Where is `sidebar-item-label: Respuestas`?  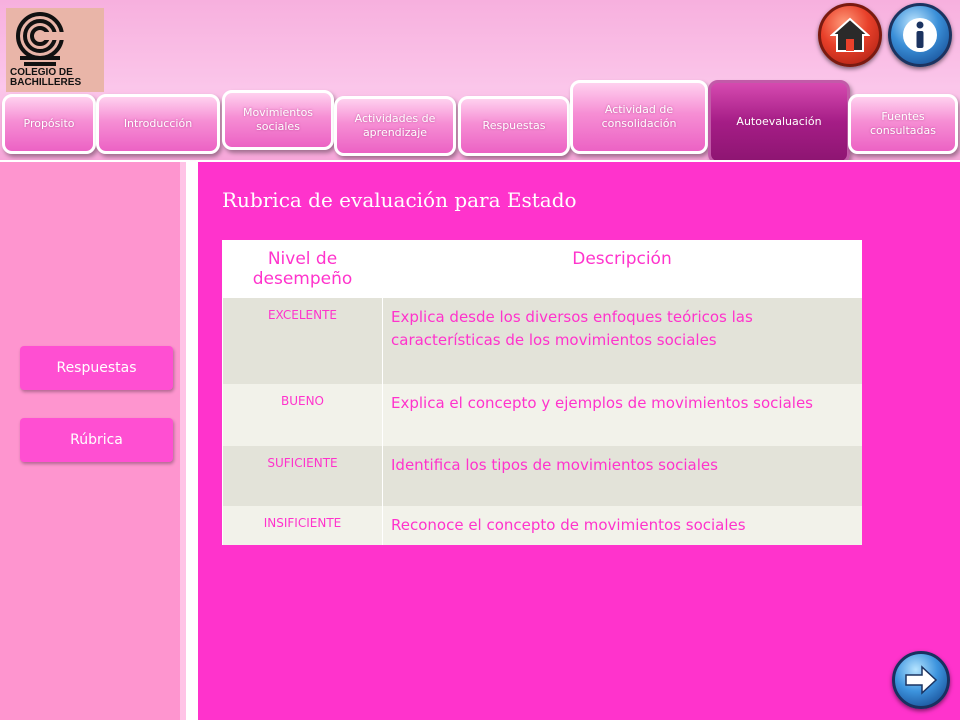 sidebar-item-label: Respuestas is located at coordinates (96, 368).